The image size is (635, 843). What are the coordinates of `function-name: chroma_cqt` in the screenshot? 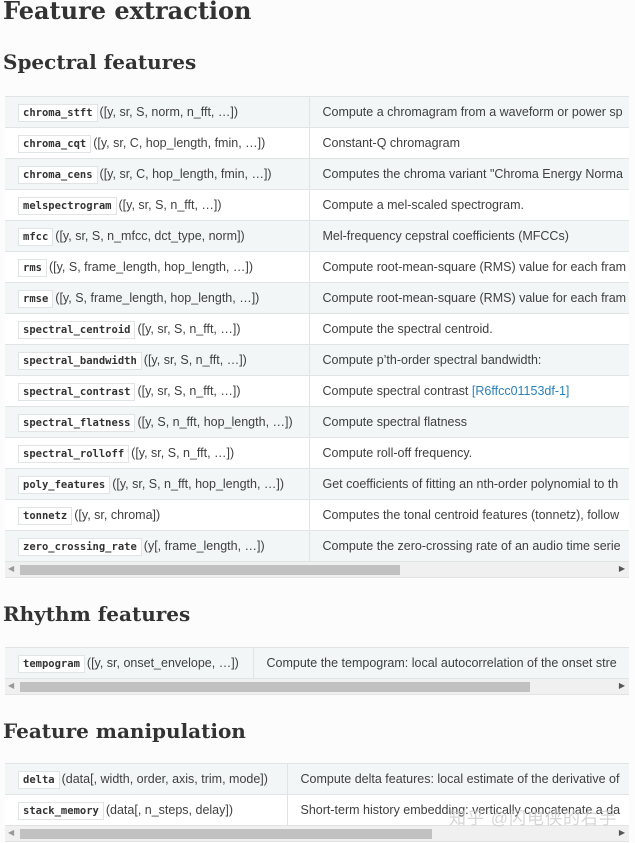 It's located at (55, 144).